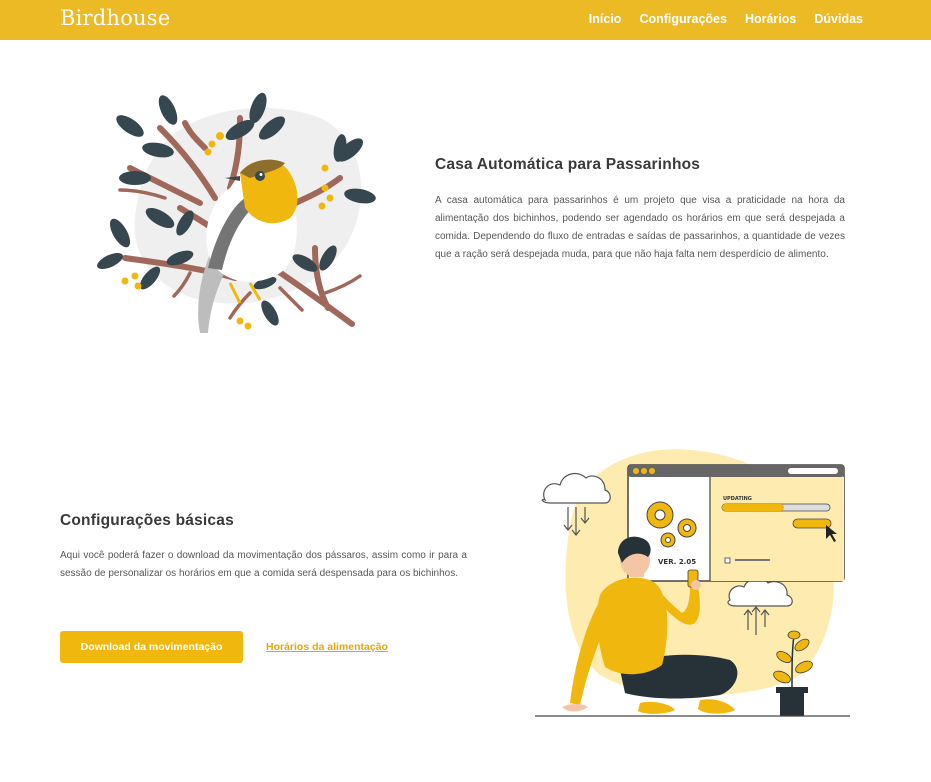  Describe the element at coordinates (151, 647) in the screenshot. I see `download-movement-button: Download da movimentação` at that location.